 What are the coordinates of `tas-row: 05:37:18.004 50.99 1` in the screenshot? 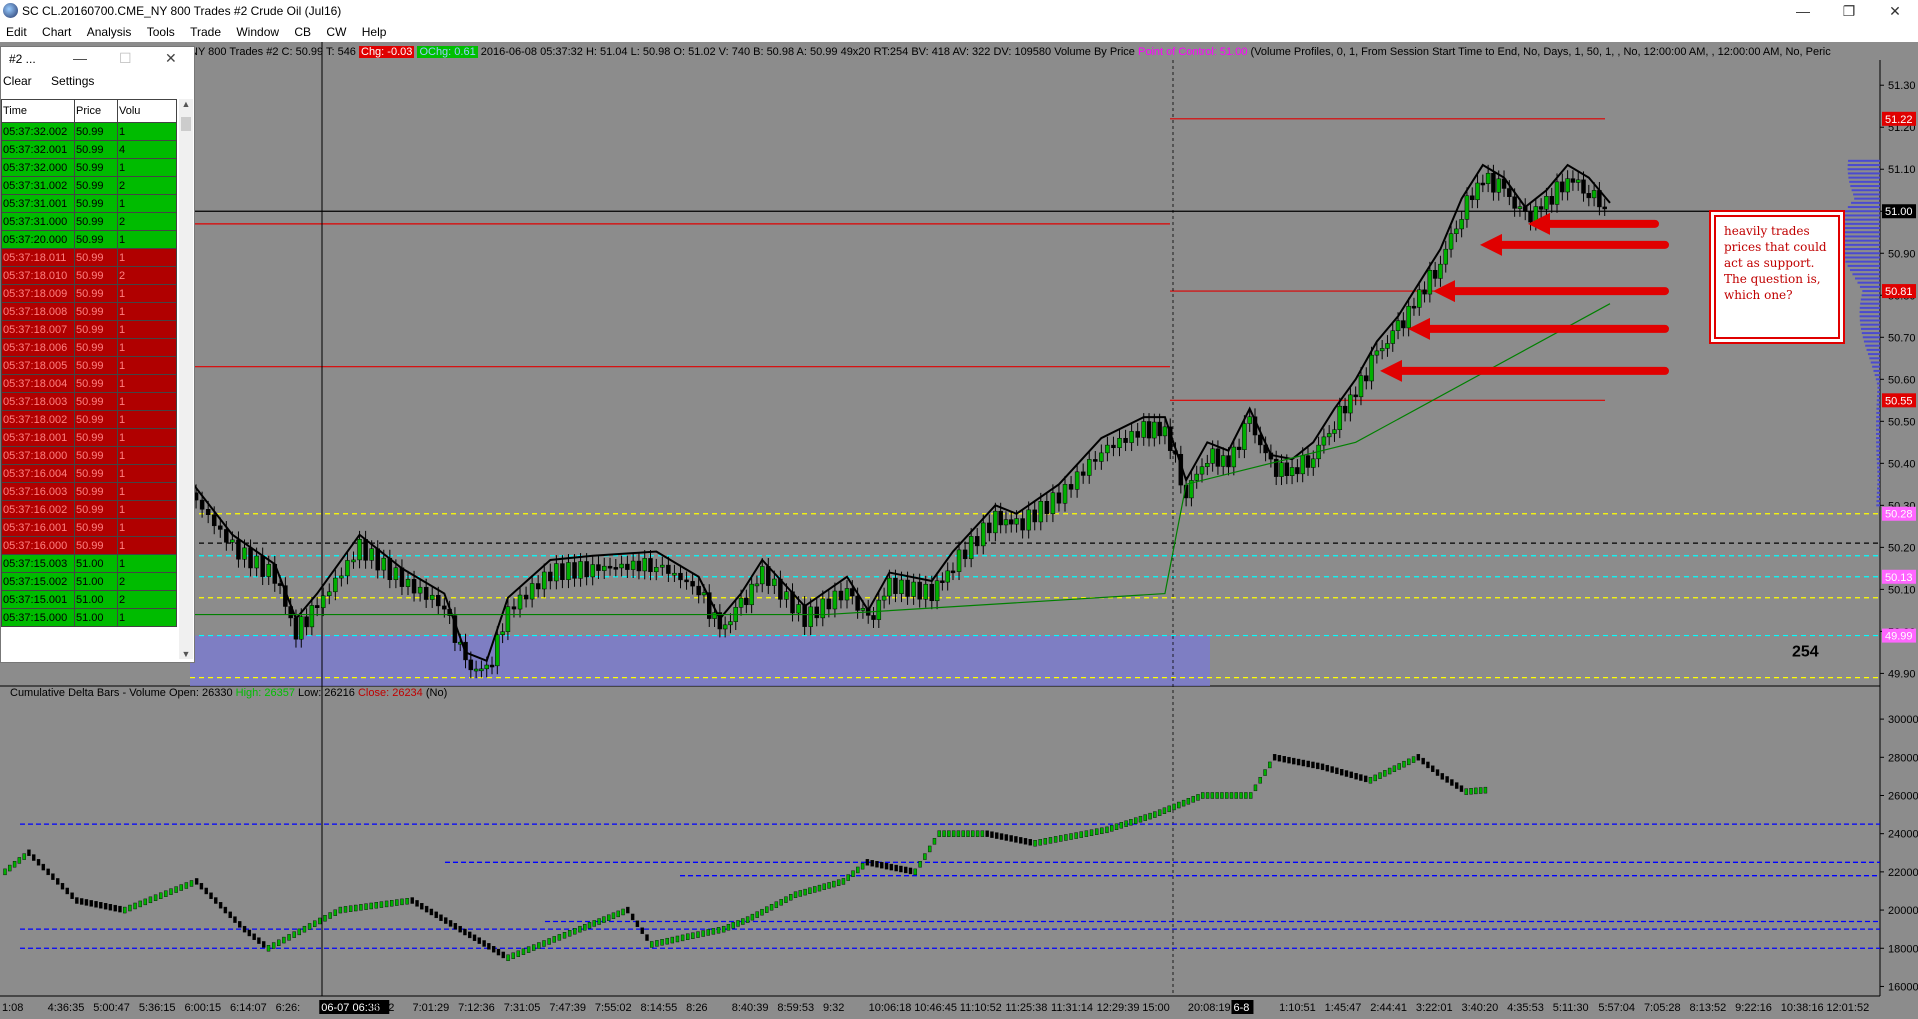 It's located at (89, 383).